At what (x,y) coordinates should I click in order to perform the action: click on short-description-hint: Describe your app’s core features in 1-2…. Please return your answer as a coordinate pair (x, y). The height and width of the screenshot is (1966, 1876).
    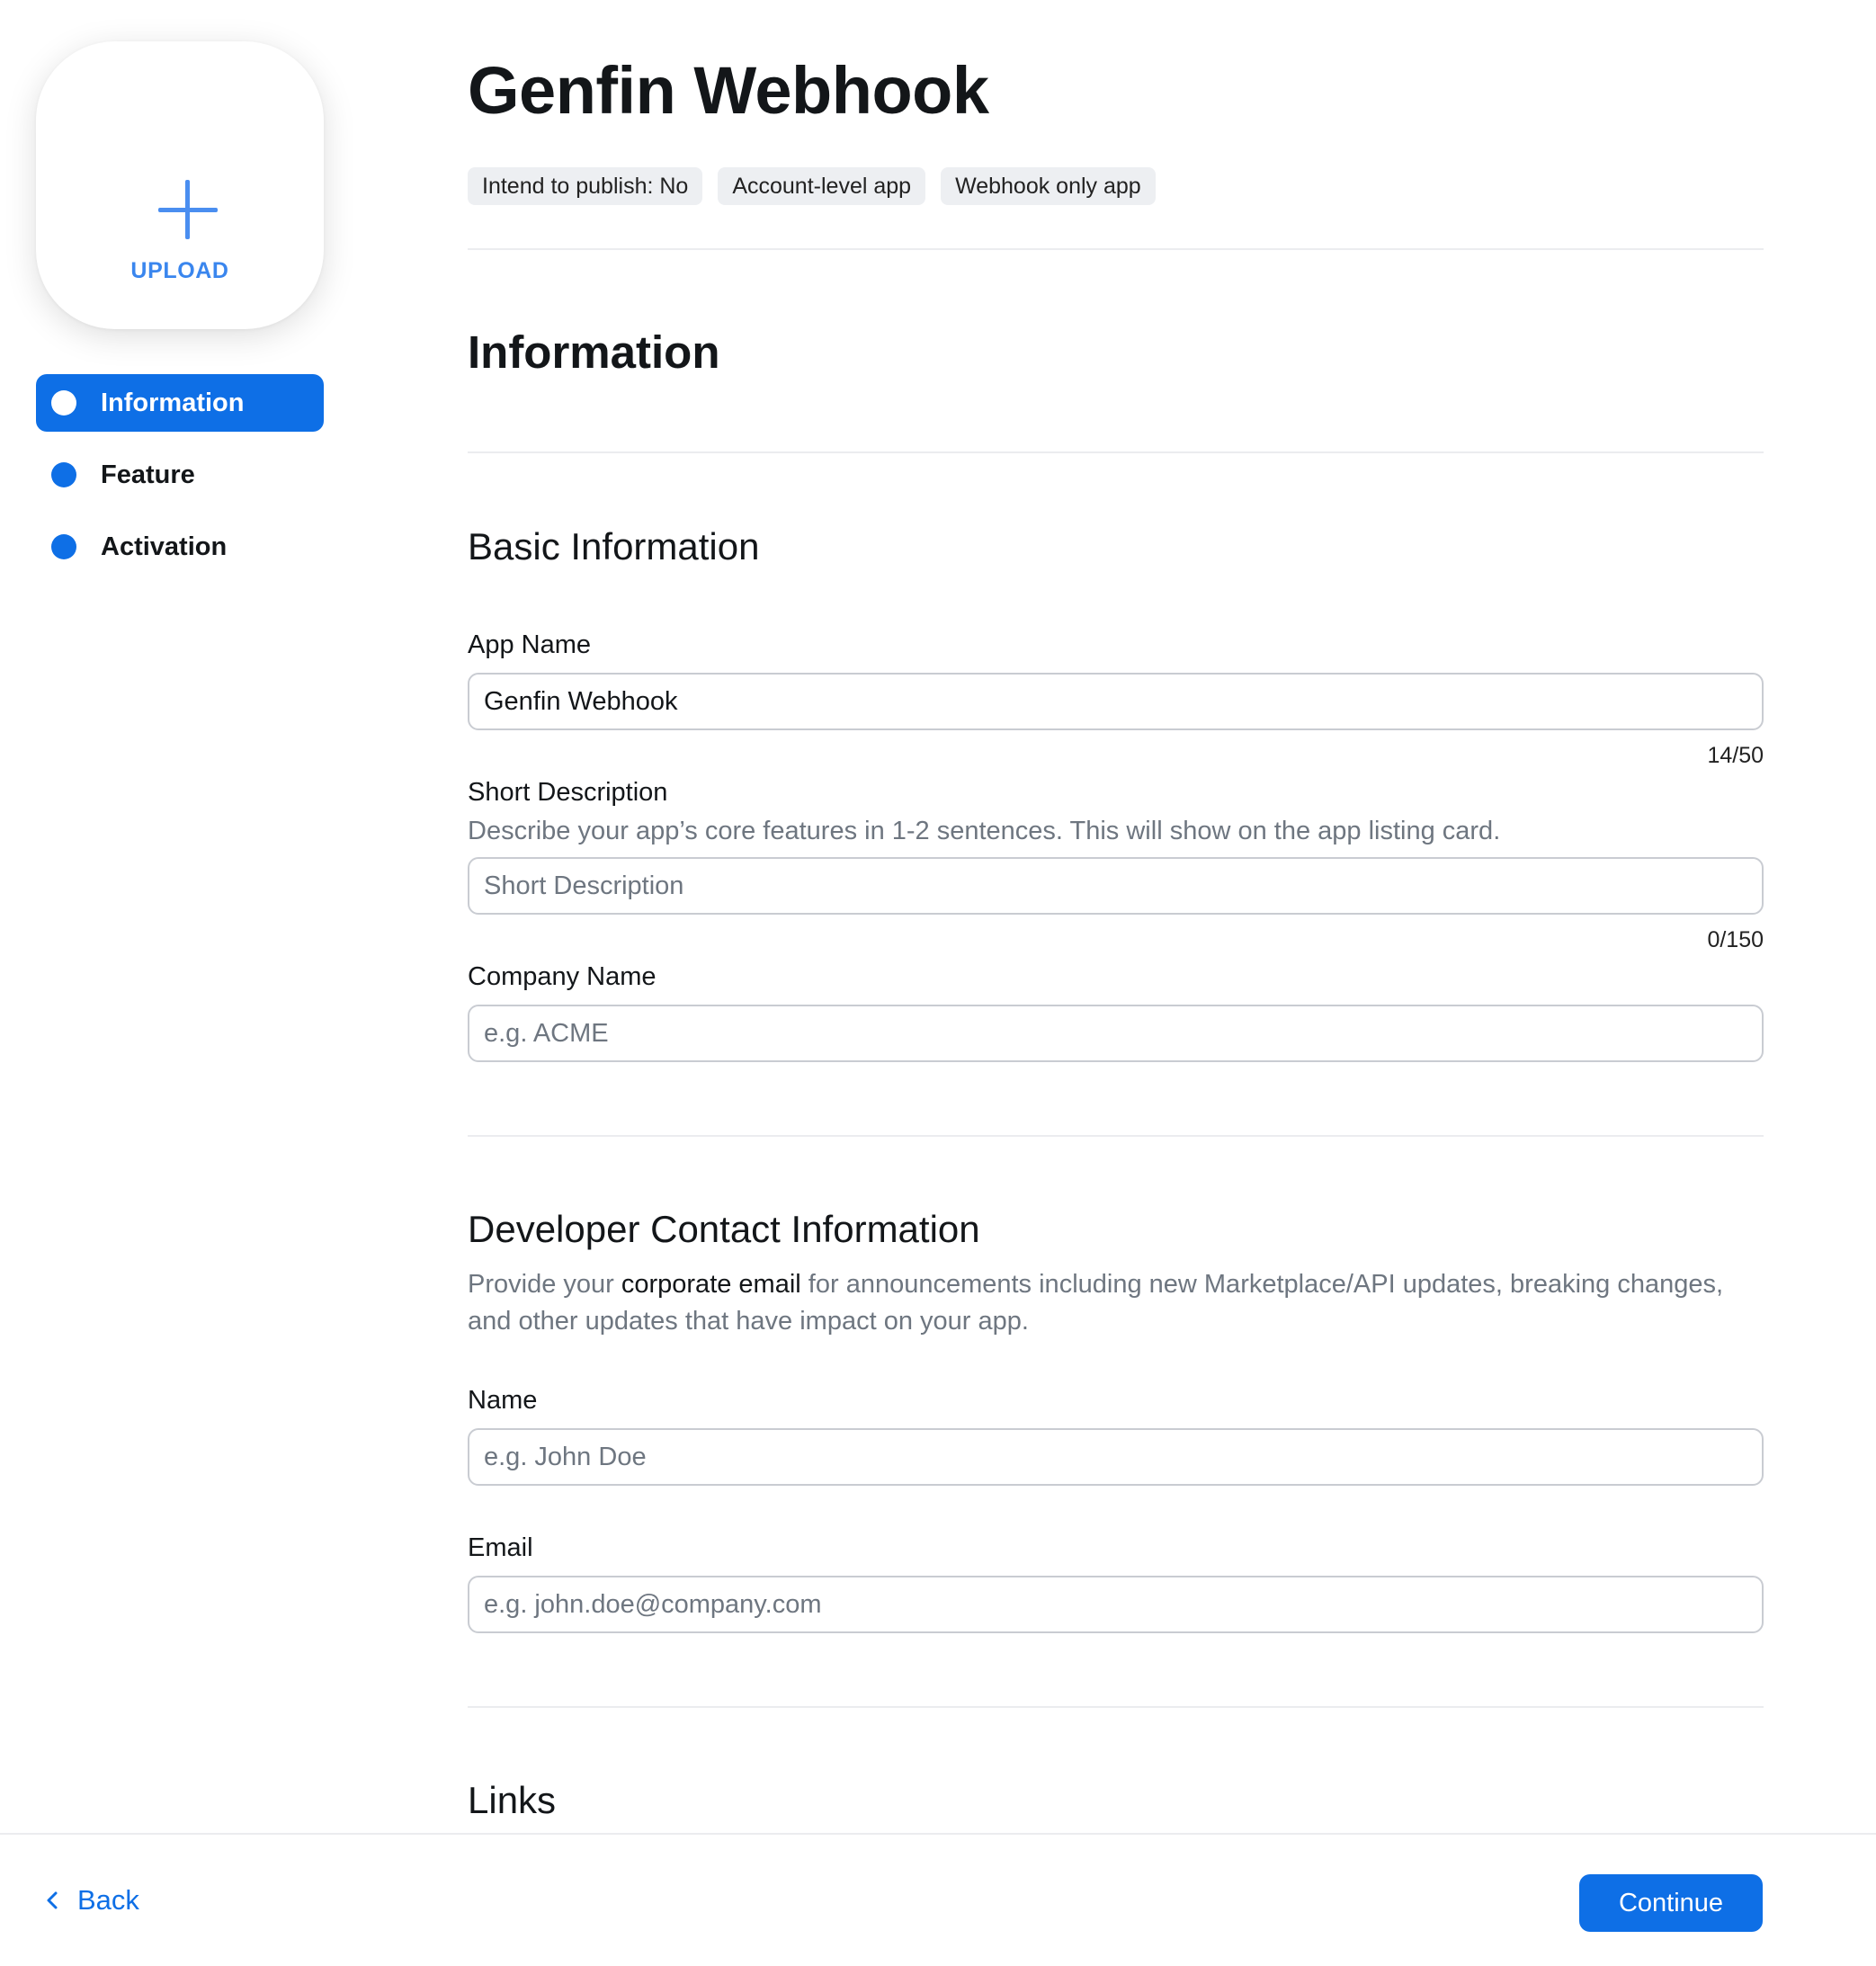
    Looking at the image, I should click on (984, 831).